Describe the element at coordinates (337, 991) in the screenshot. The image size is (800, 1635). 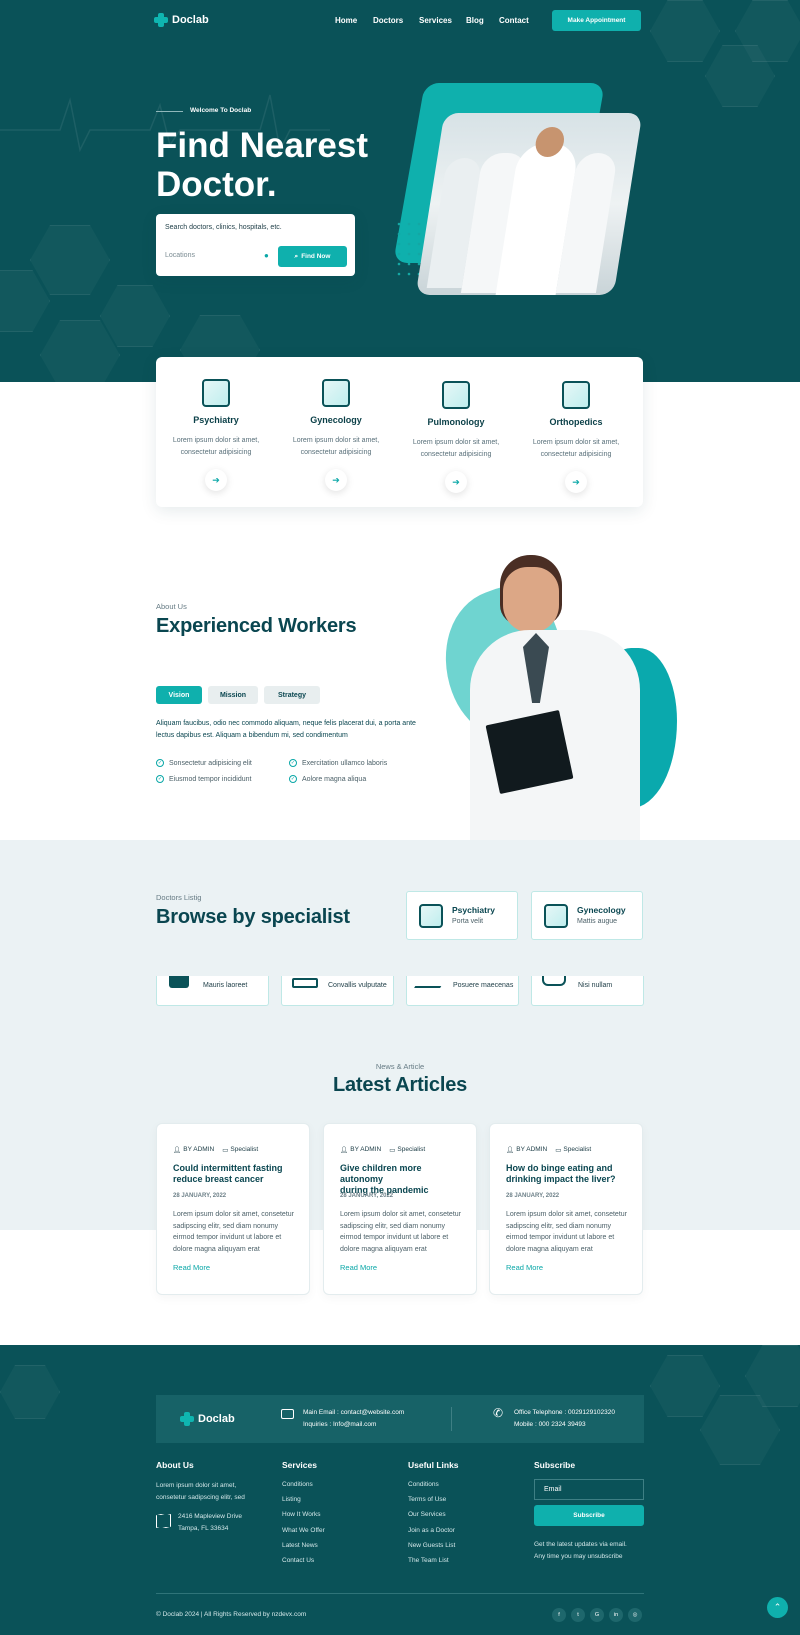
I see `specialist-card: Convallis vulputate` at that location.